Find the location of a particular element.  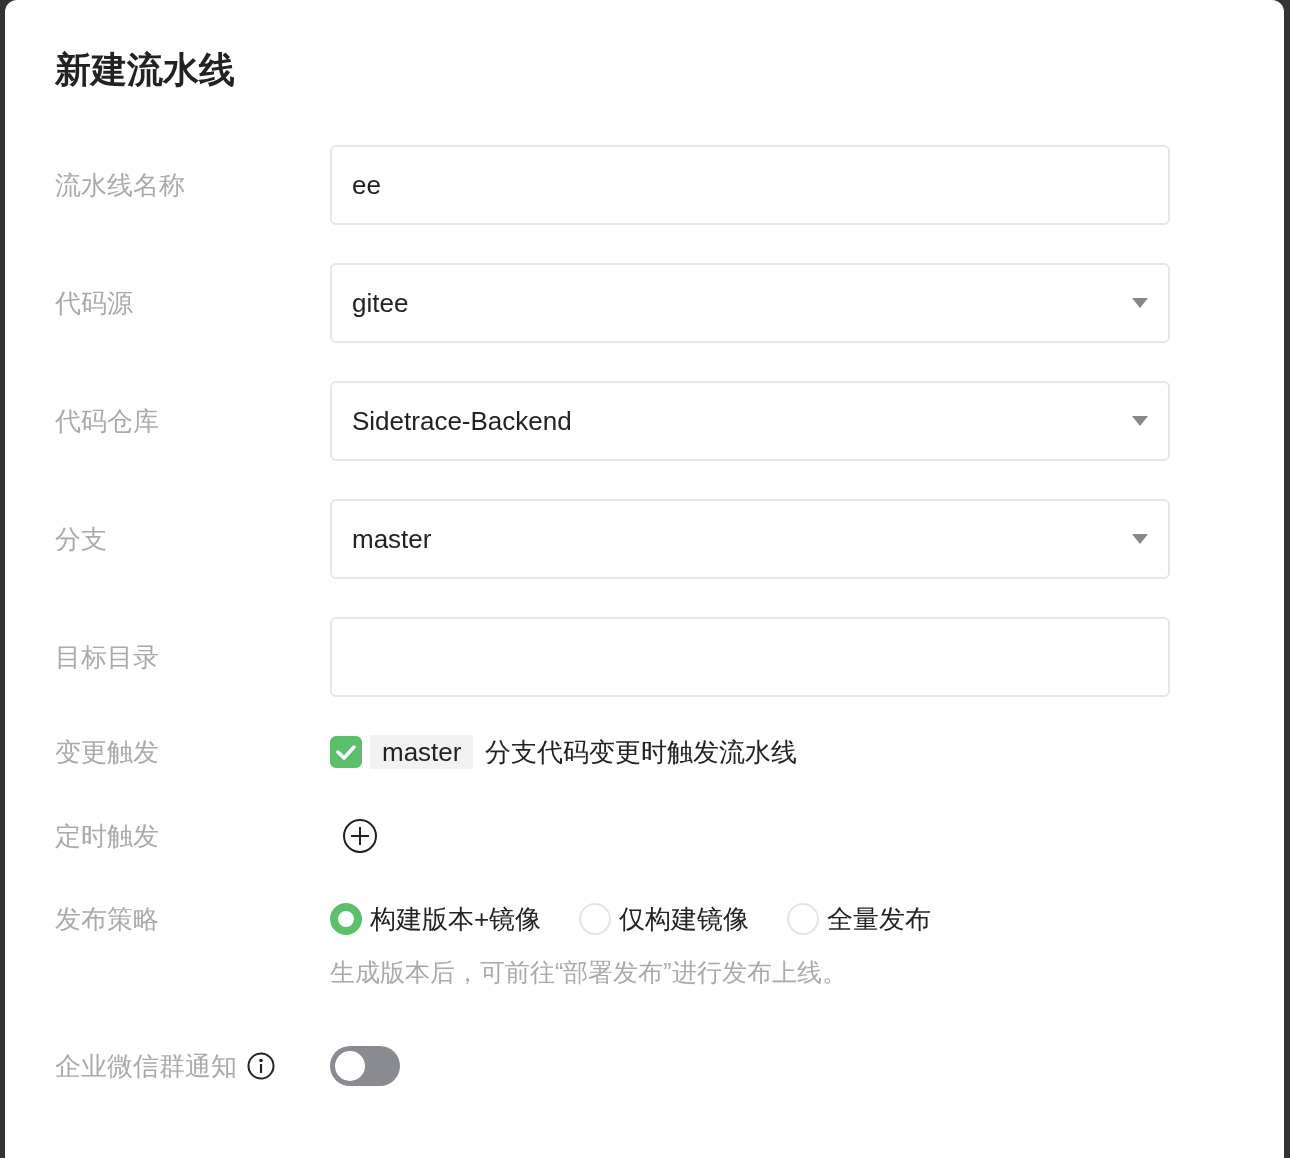

field-label: 定时触发 is located at coordinates (107, 836).